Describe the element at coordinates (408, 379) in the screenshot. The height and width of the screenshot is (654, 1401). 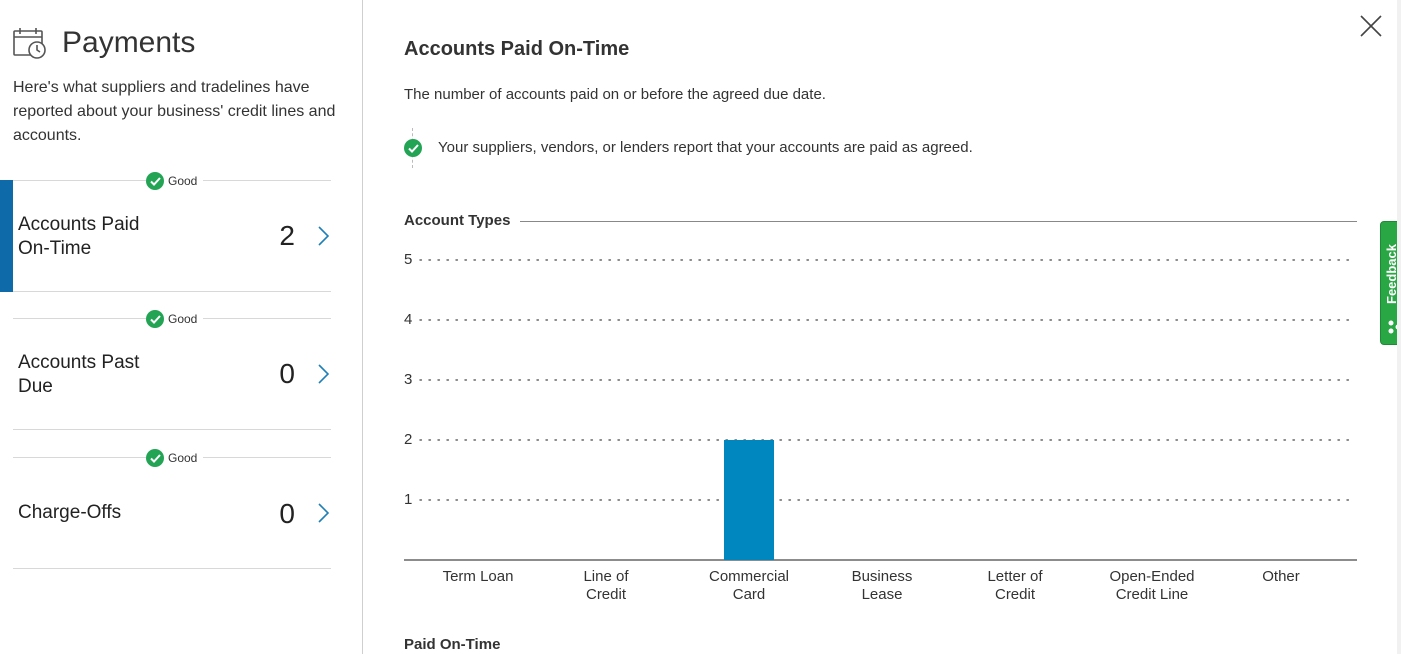
I see `y-tick-label: 3` at that location.